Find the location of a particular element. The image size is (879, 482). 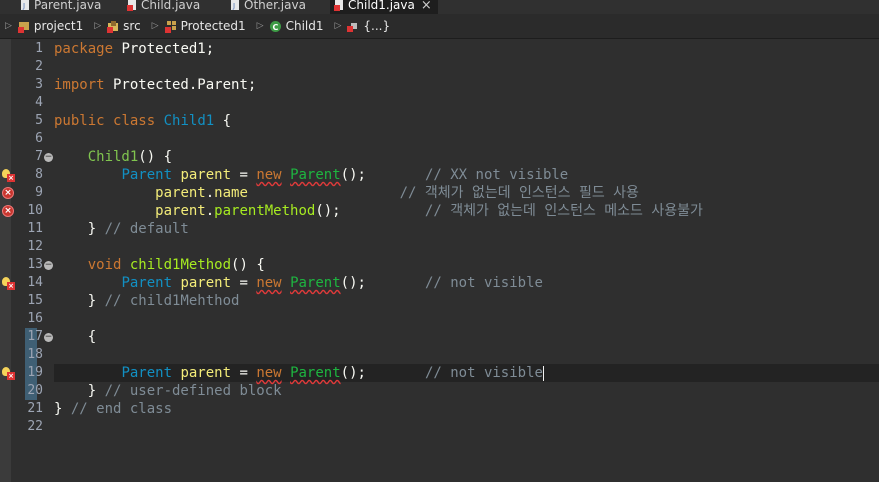

breadcrumb-label: src is located at coordinates (132, 26).